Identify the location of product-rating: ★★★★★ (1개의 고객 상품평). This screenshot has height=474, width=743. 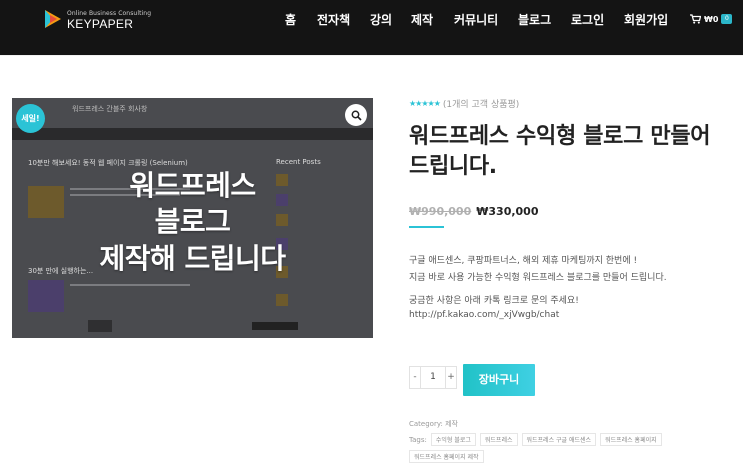
(464, 103).